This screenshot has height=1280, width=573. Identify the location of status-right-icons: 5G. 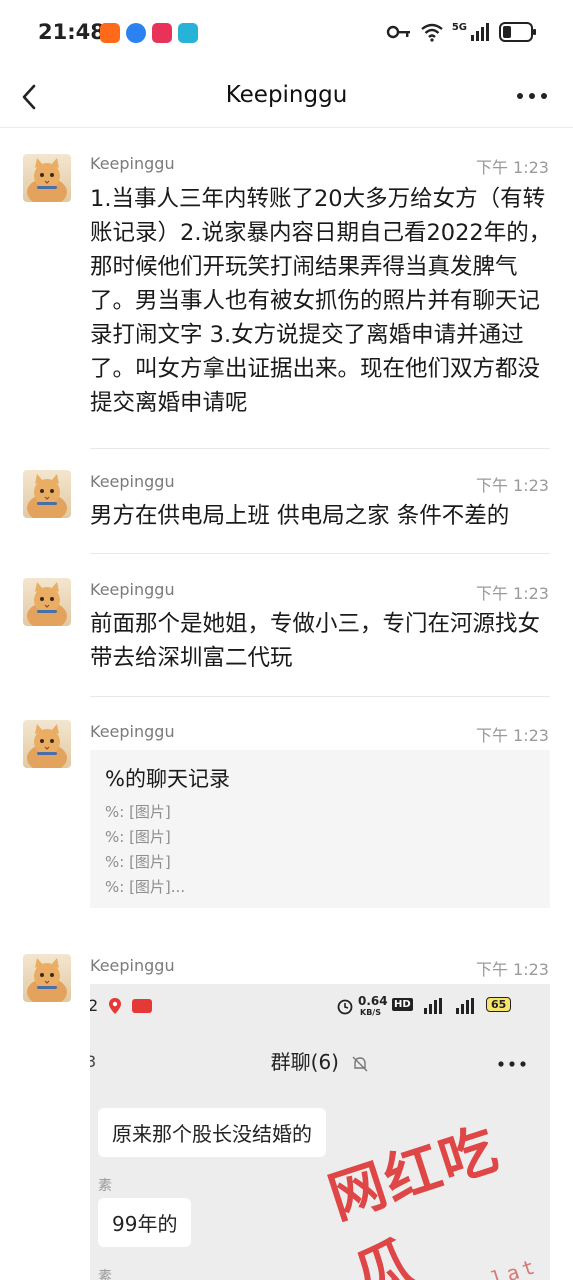
(461, 32).